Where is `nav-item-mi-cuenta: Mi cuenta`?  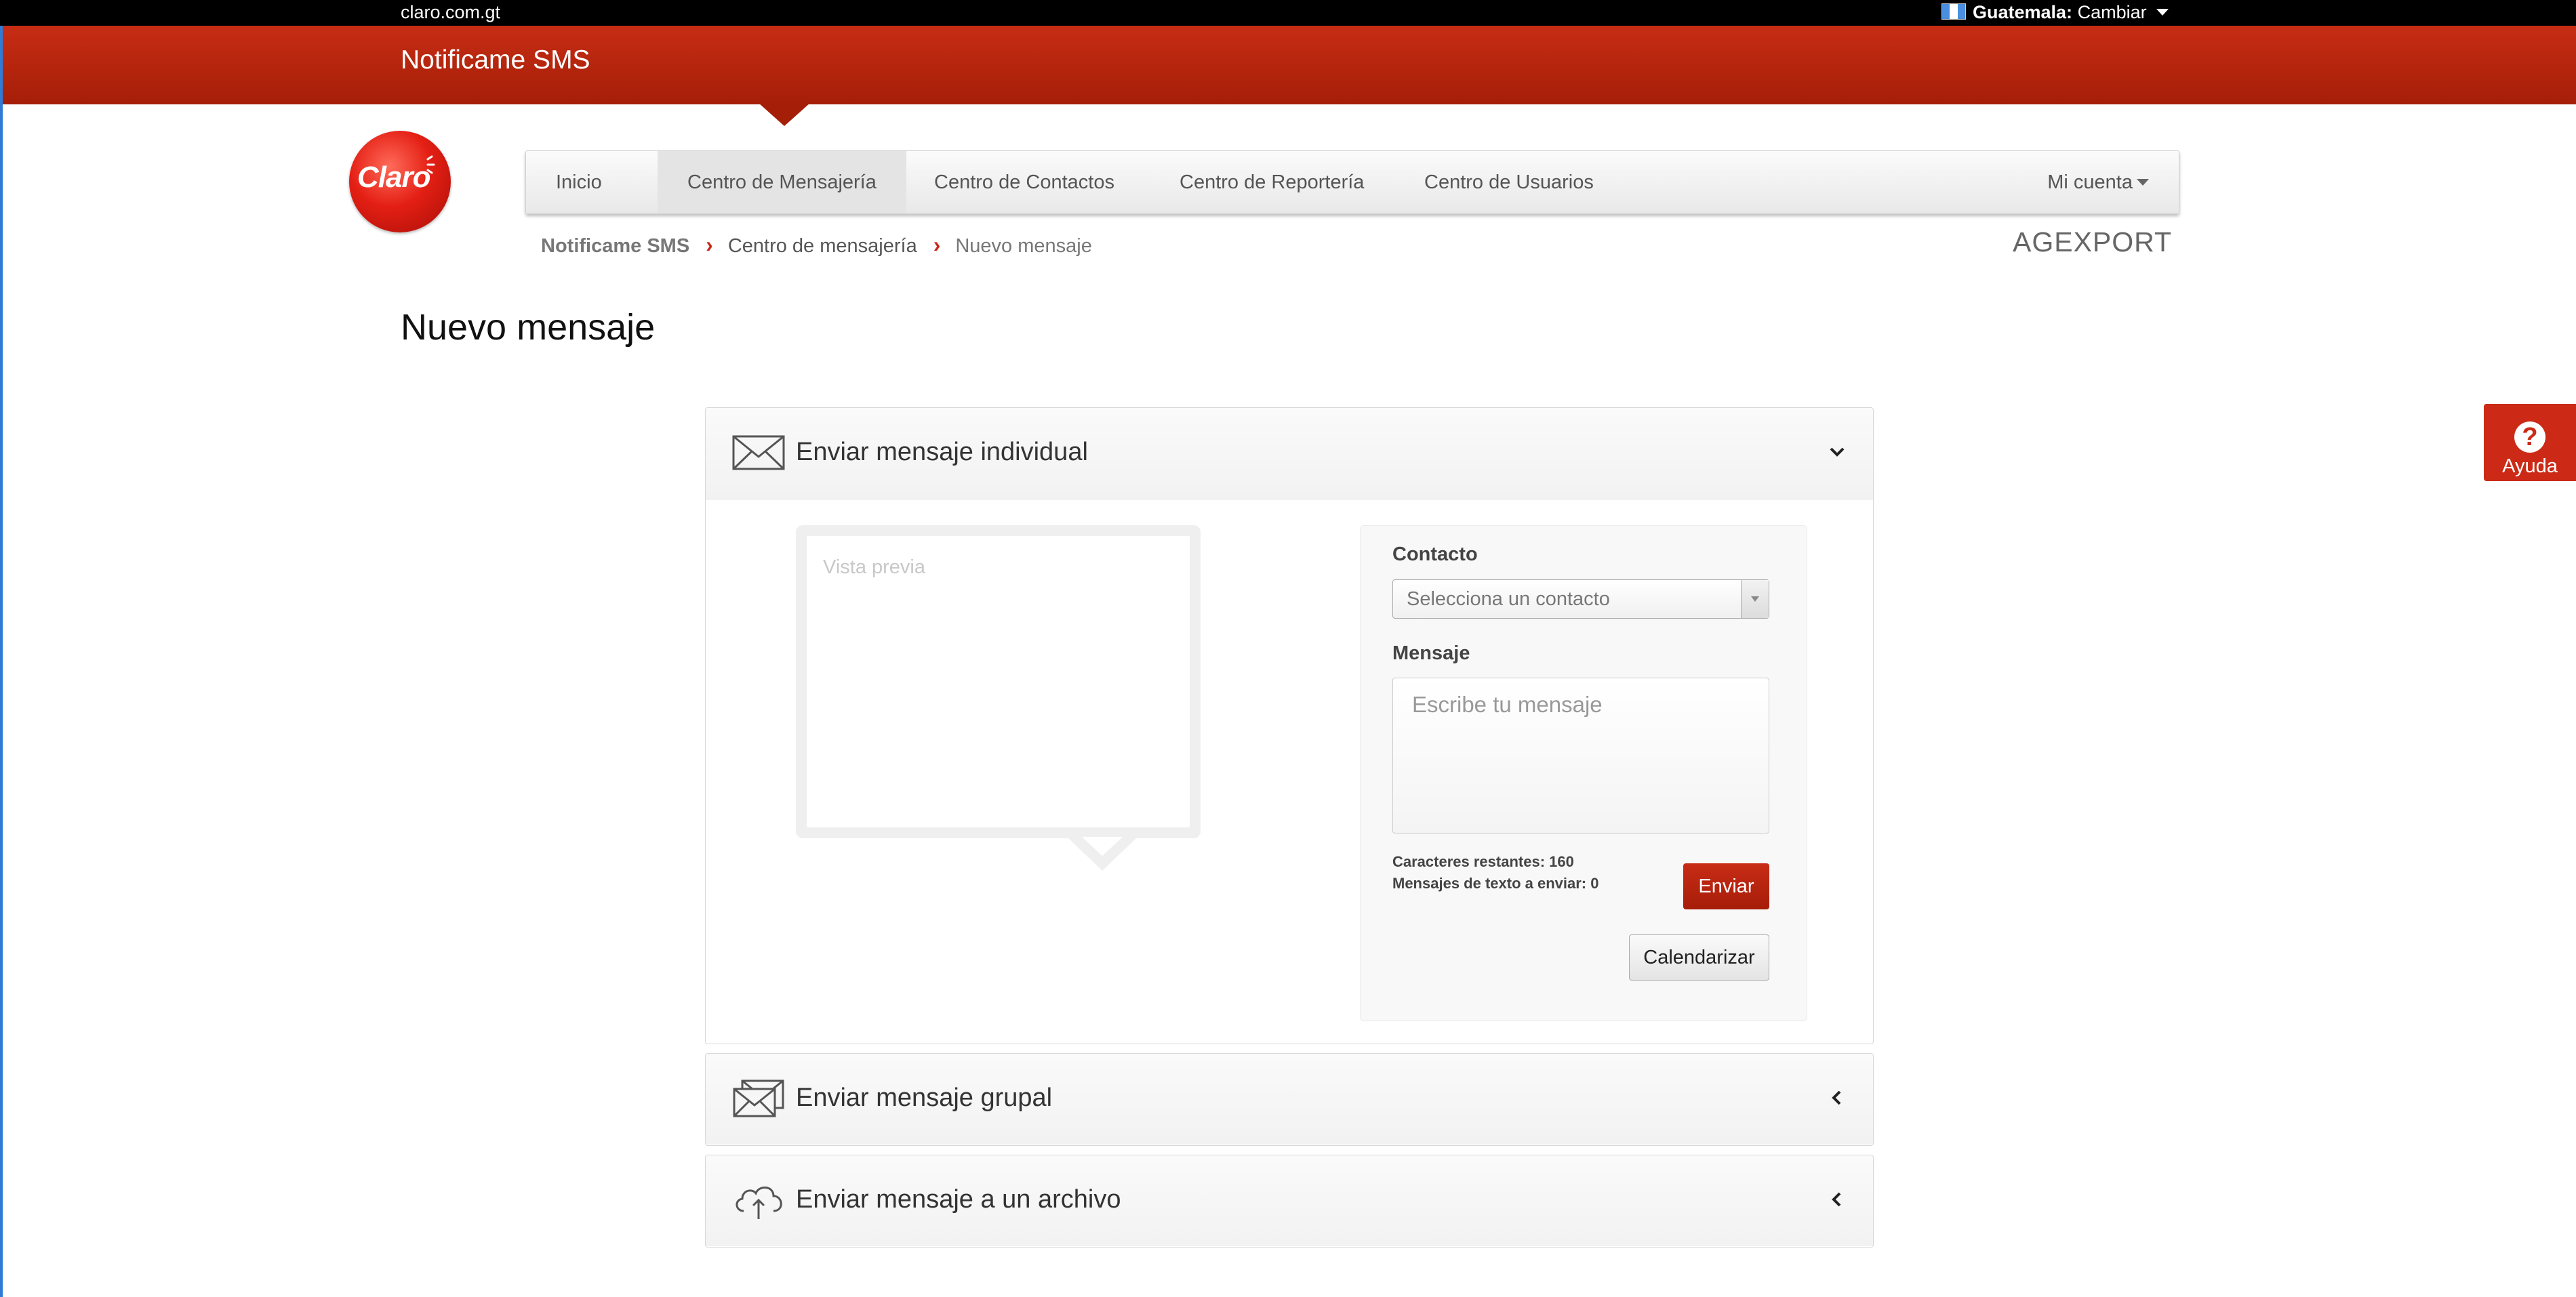 nav-item-mi-cuenta: Mi cuenta is located at coordinates (2098, 182).